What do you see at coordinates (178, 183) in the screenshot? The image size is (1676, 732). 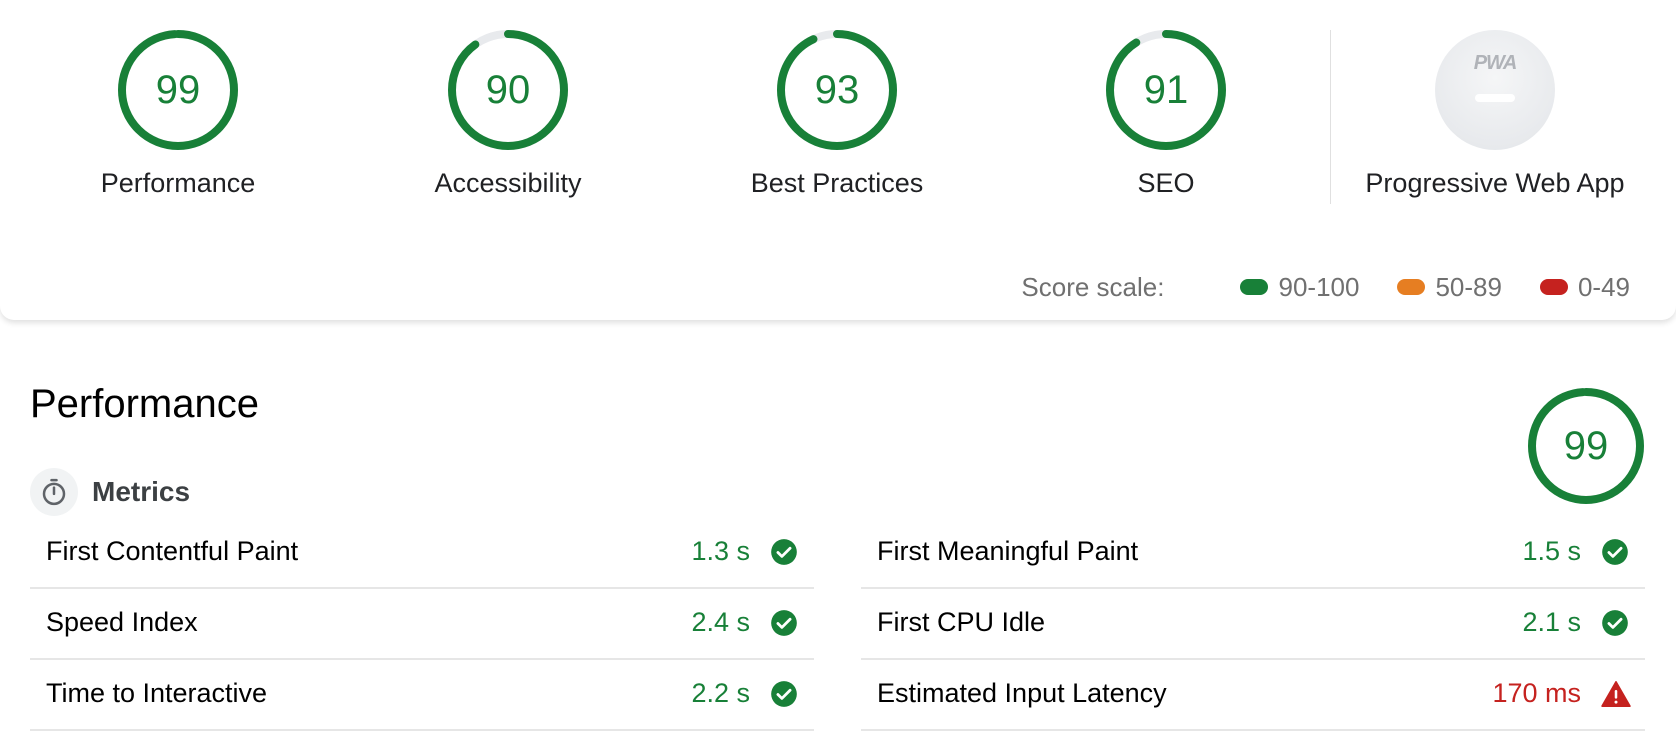 I see `gauge-label: Performance` at bounding box center [178, 183].